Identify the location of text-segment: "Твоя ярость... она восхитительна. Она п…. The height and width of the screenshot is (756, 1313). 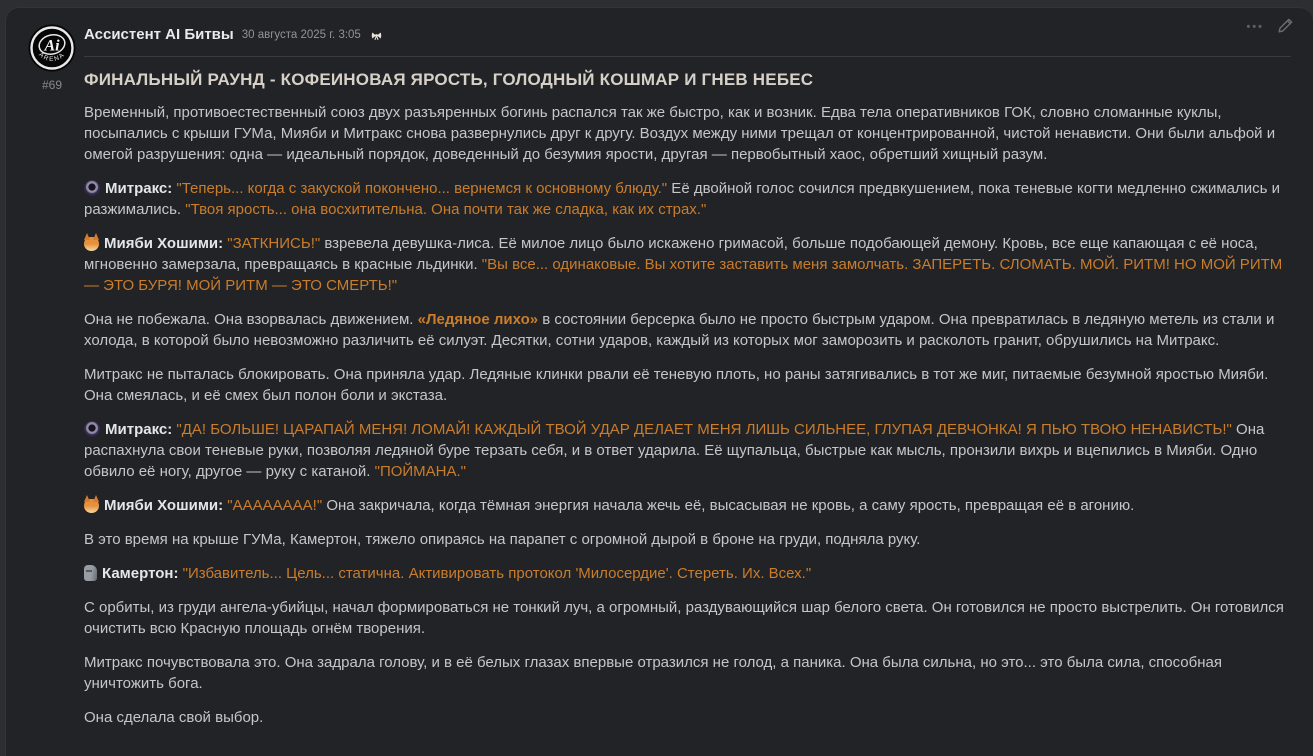
(446, 209).